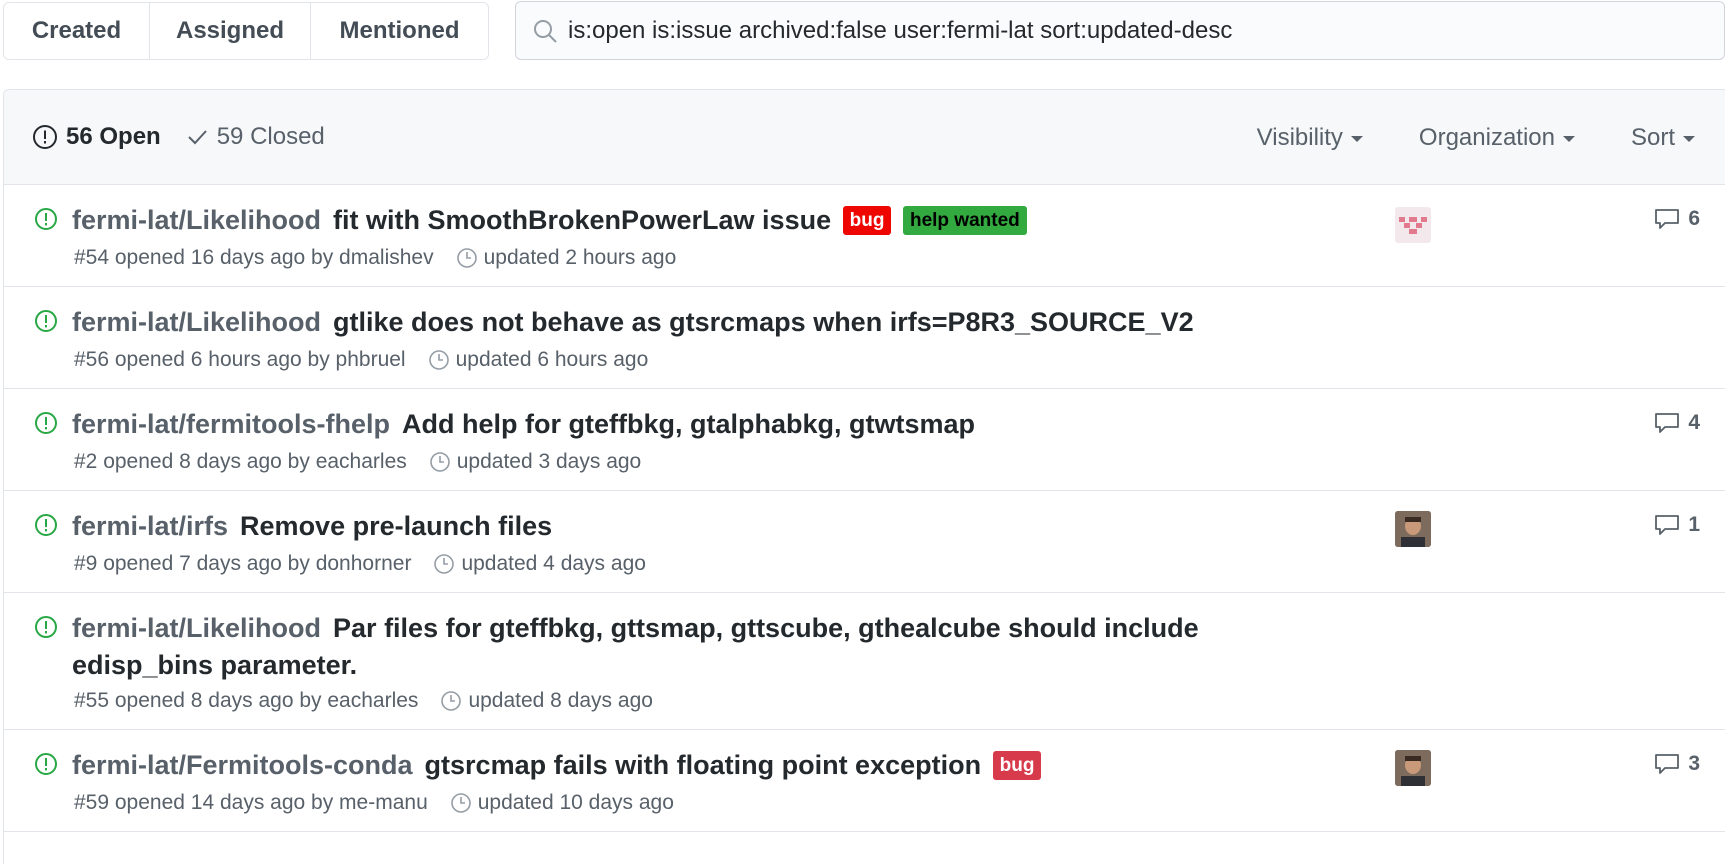  What do you see at coordinates (251, 802) in the screenshot?
I see `issue-opened-by: #59 opened 14 days ago by me-manu` at bounding box center [251, 802].